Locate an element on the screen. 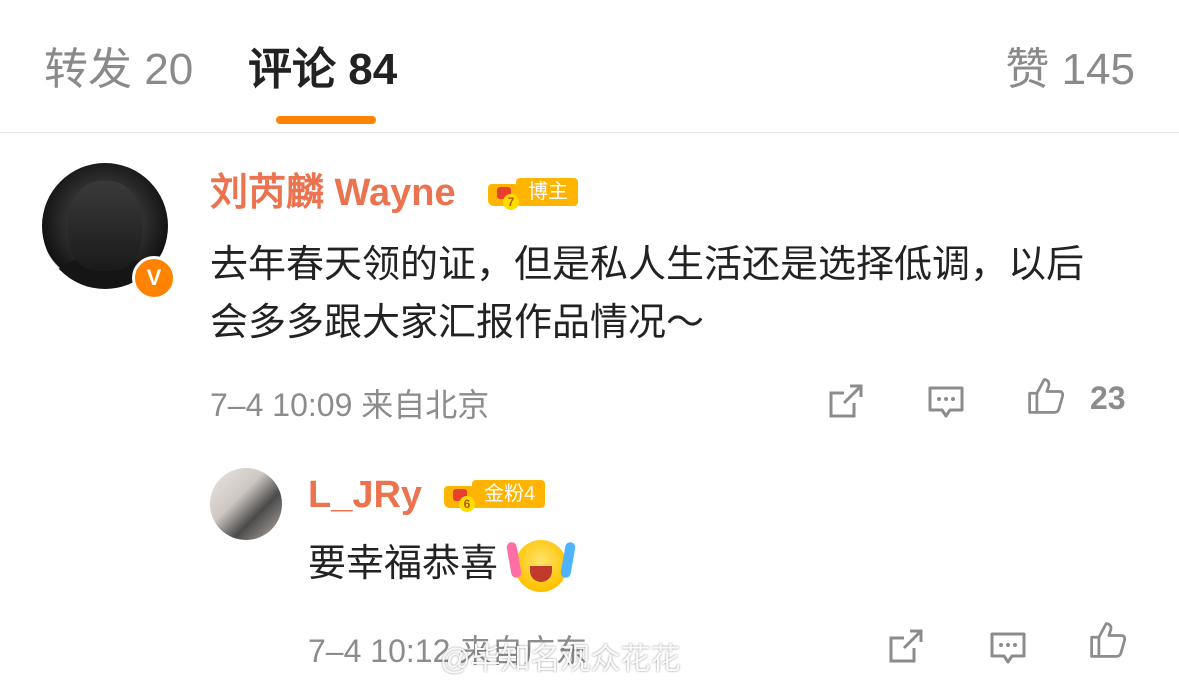  fan-badge: 6 金粉4 is located at coordinates (494, 494).